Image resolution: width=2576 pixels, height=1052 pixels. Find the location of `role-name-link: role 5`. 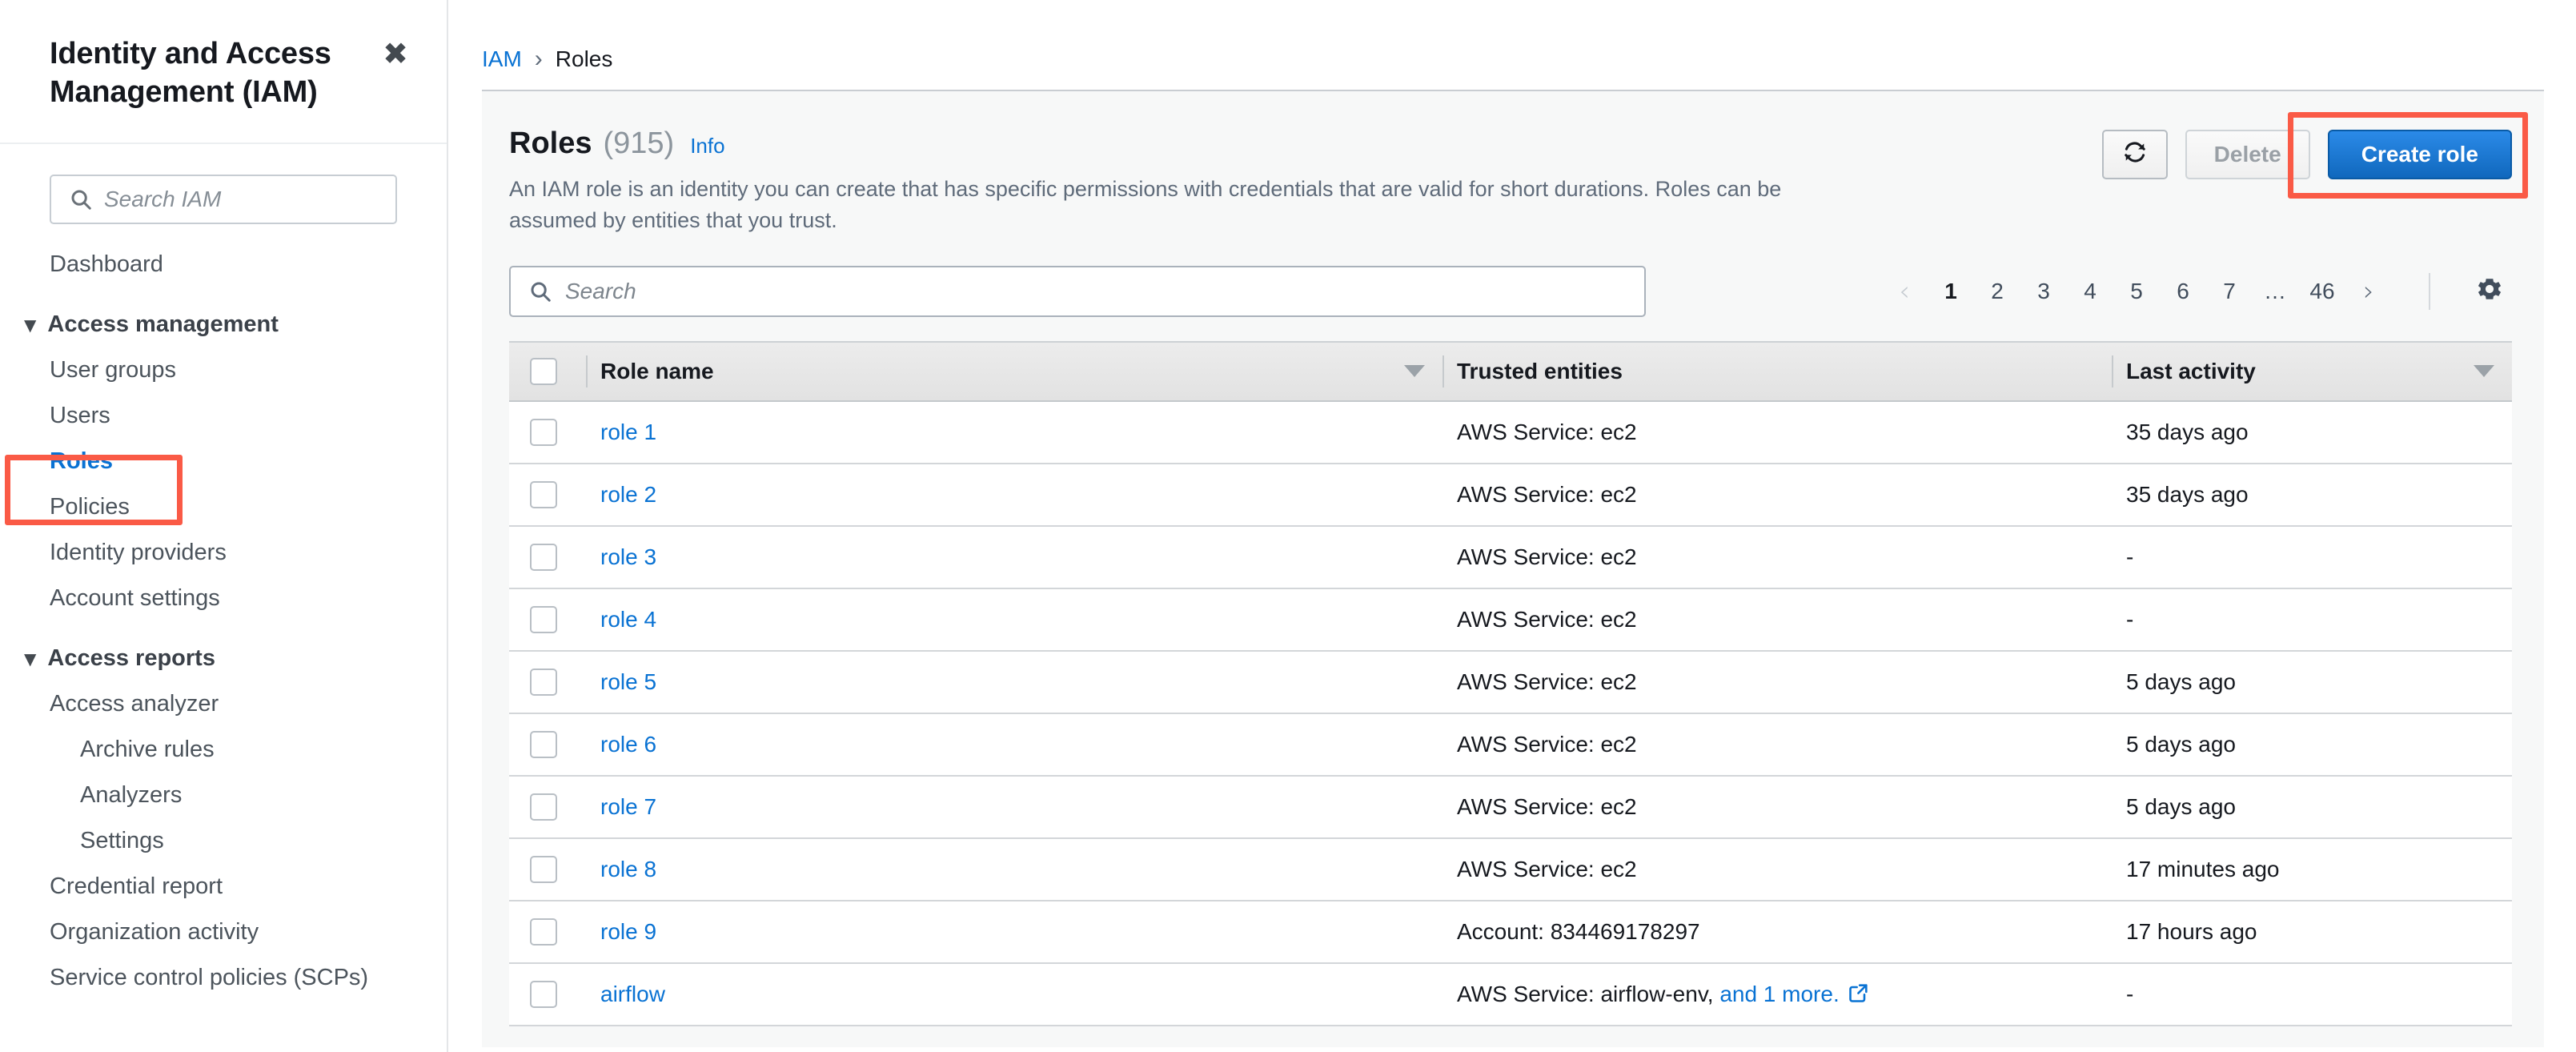

role-name-link: role 5 is located at coordinates (628, 681).